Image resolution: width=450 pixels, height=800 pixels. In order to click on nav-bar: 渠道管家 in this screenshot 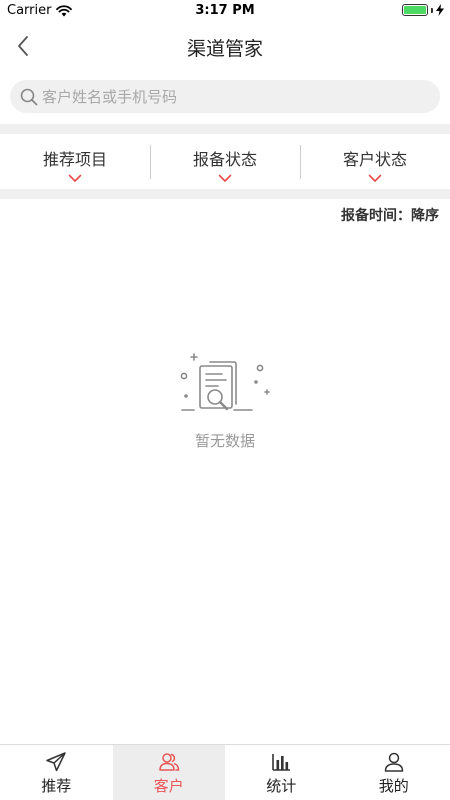, I will do `click(225, 46)`.